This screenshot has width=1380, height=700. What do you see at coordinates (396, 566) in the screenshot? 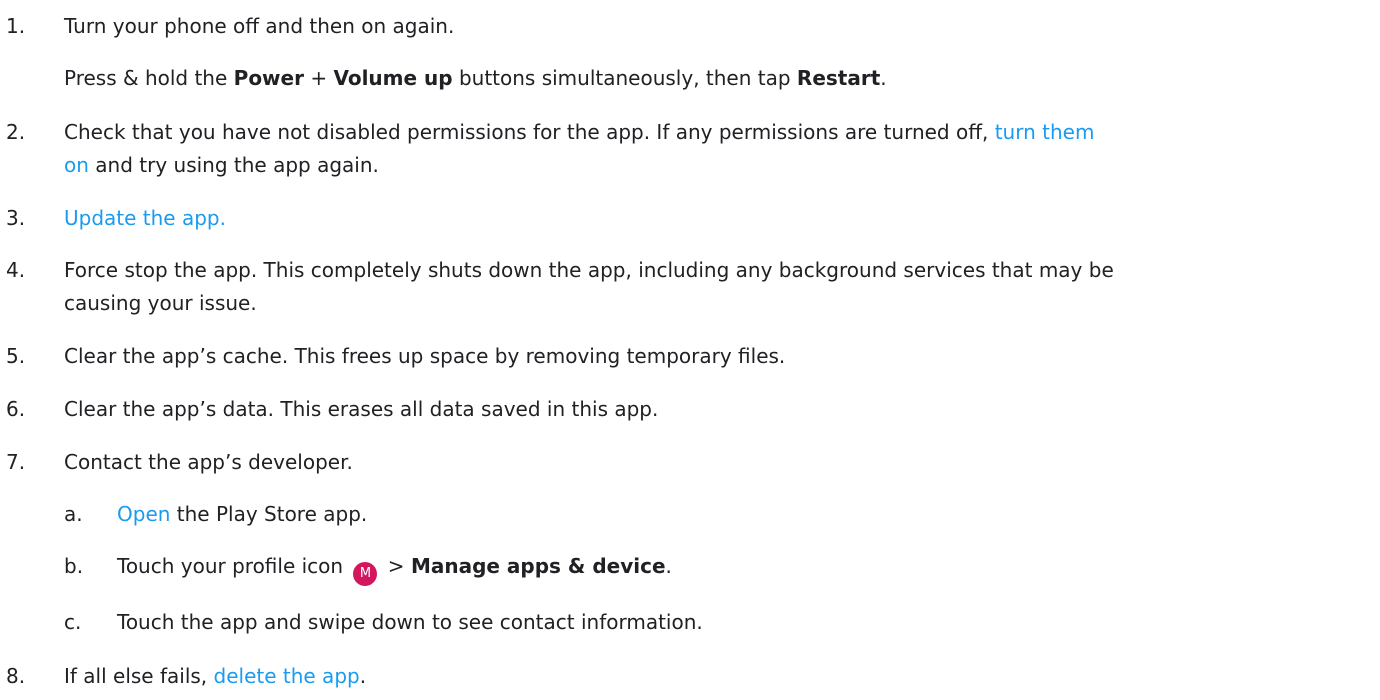
I see `substep-text-part: >` at bounding box center [396, 566].